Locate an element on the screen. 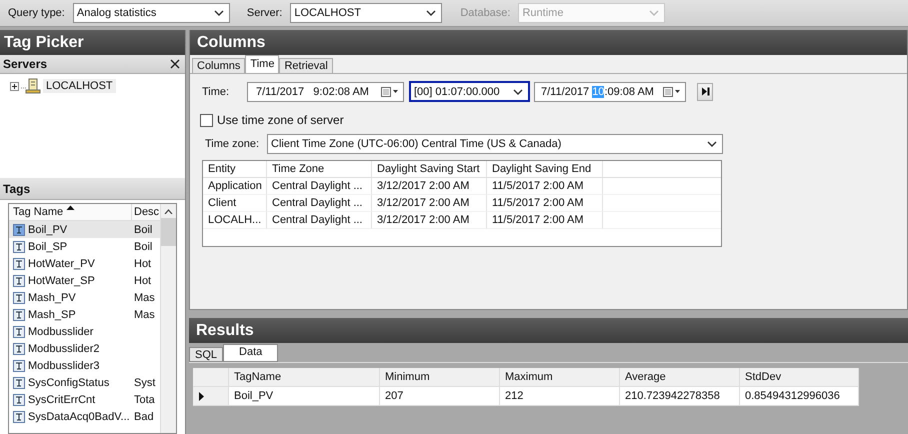 Image resolution: width=908 pixels, height=434 pixels. list-row: Modbusslider2 is located at coordinates (84, 348).